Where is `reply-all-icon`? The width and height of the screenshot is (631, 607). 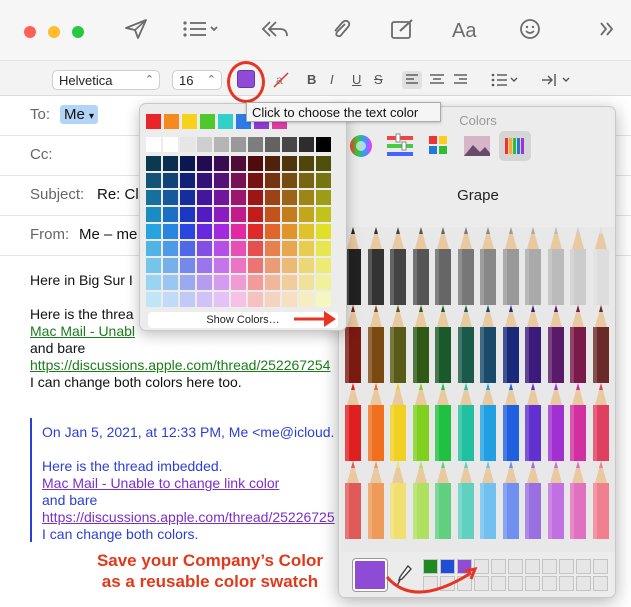 reply-all-icon is located at coordinates (275, 32).